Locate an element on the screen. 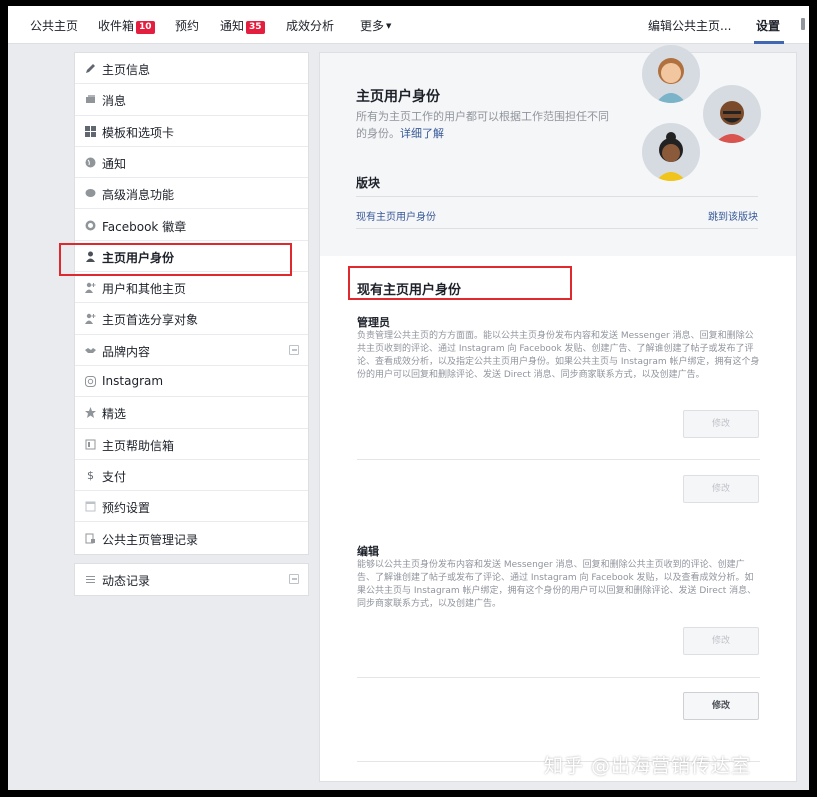 The height and width of the screenshot is (797, 817). section-label: 版块 is located at coordinates (368, 183).